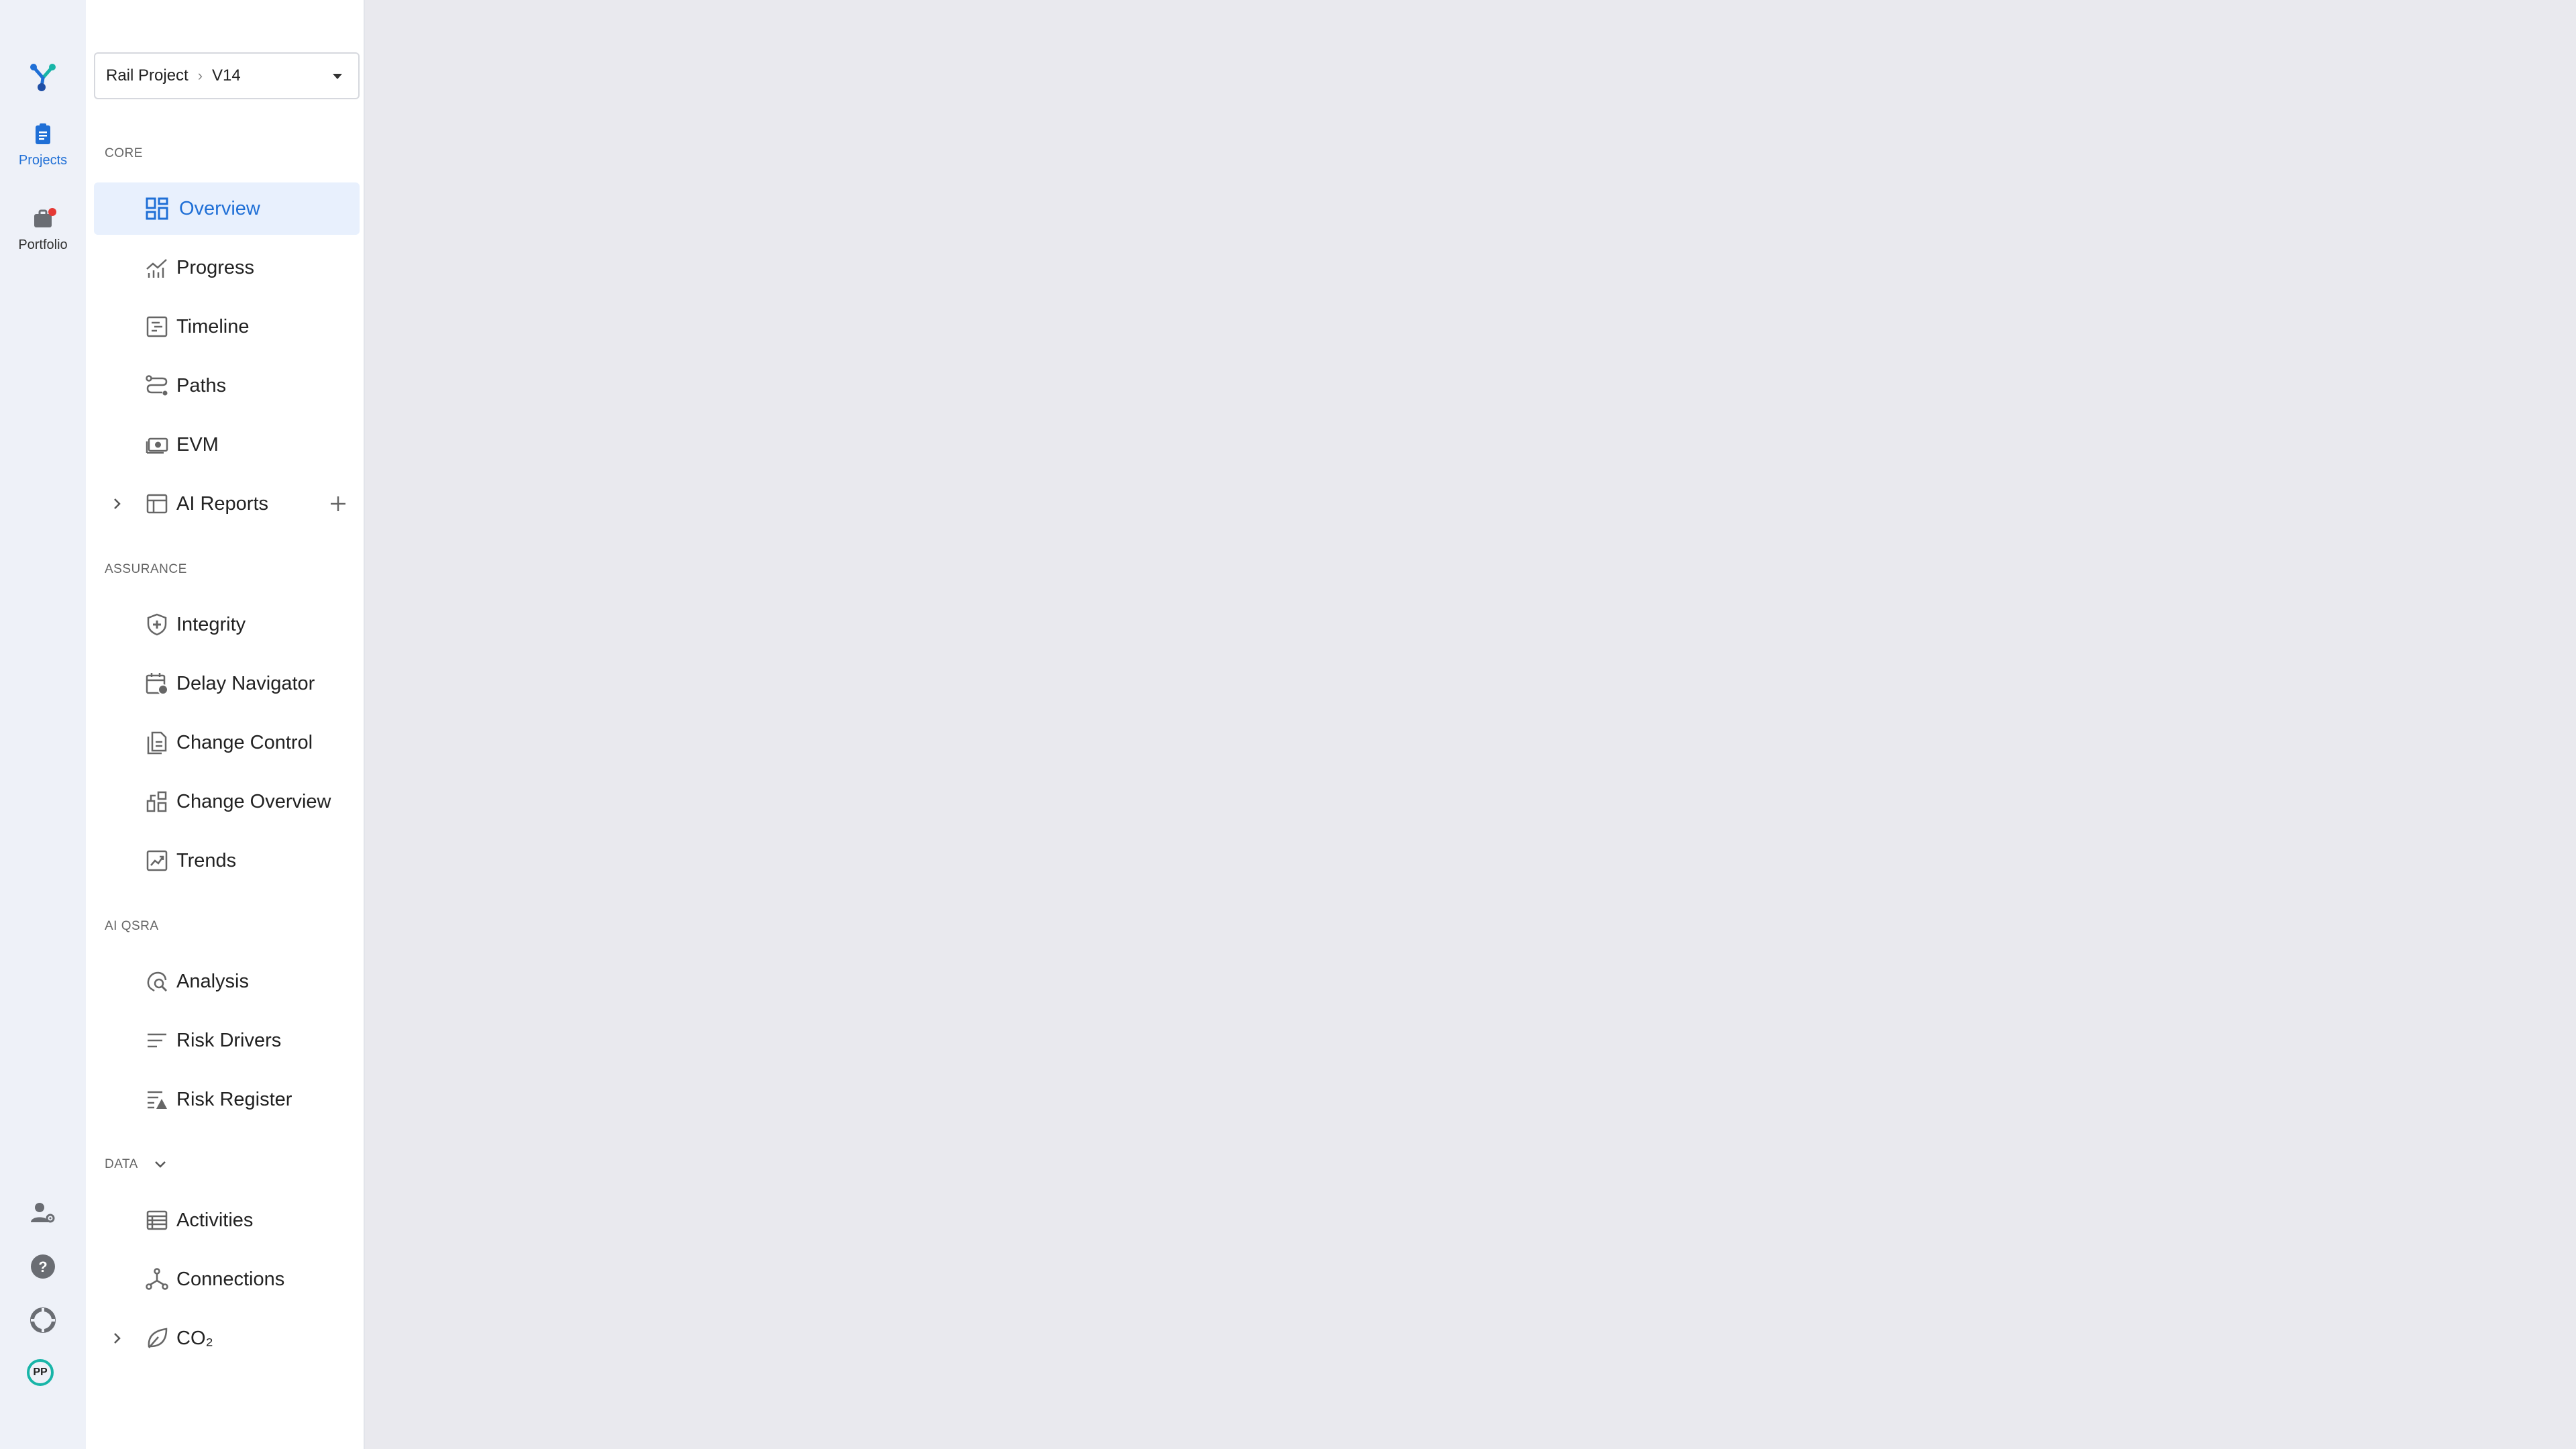 The image size is (2576, 1449). What do you see at coordinates (52, 212) in the screenshot?
I see `notification-dot` at bounding box center [52, 212].